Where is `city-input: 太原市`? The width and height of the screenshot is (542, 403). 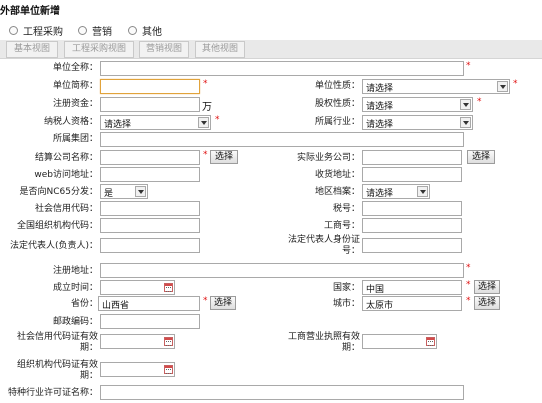
city-input: 太原市 is located at coordinates (412, 303).